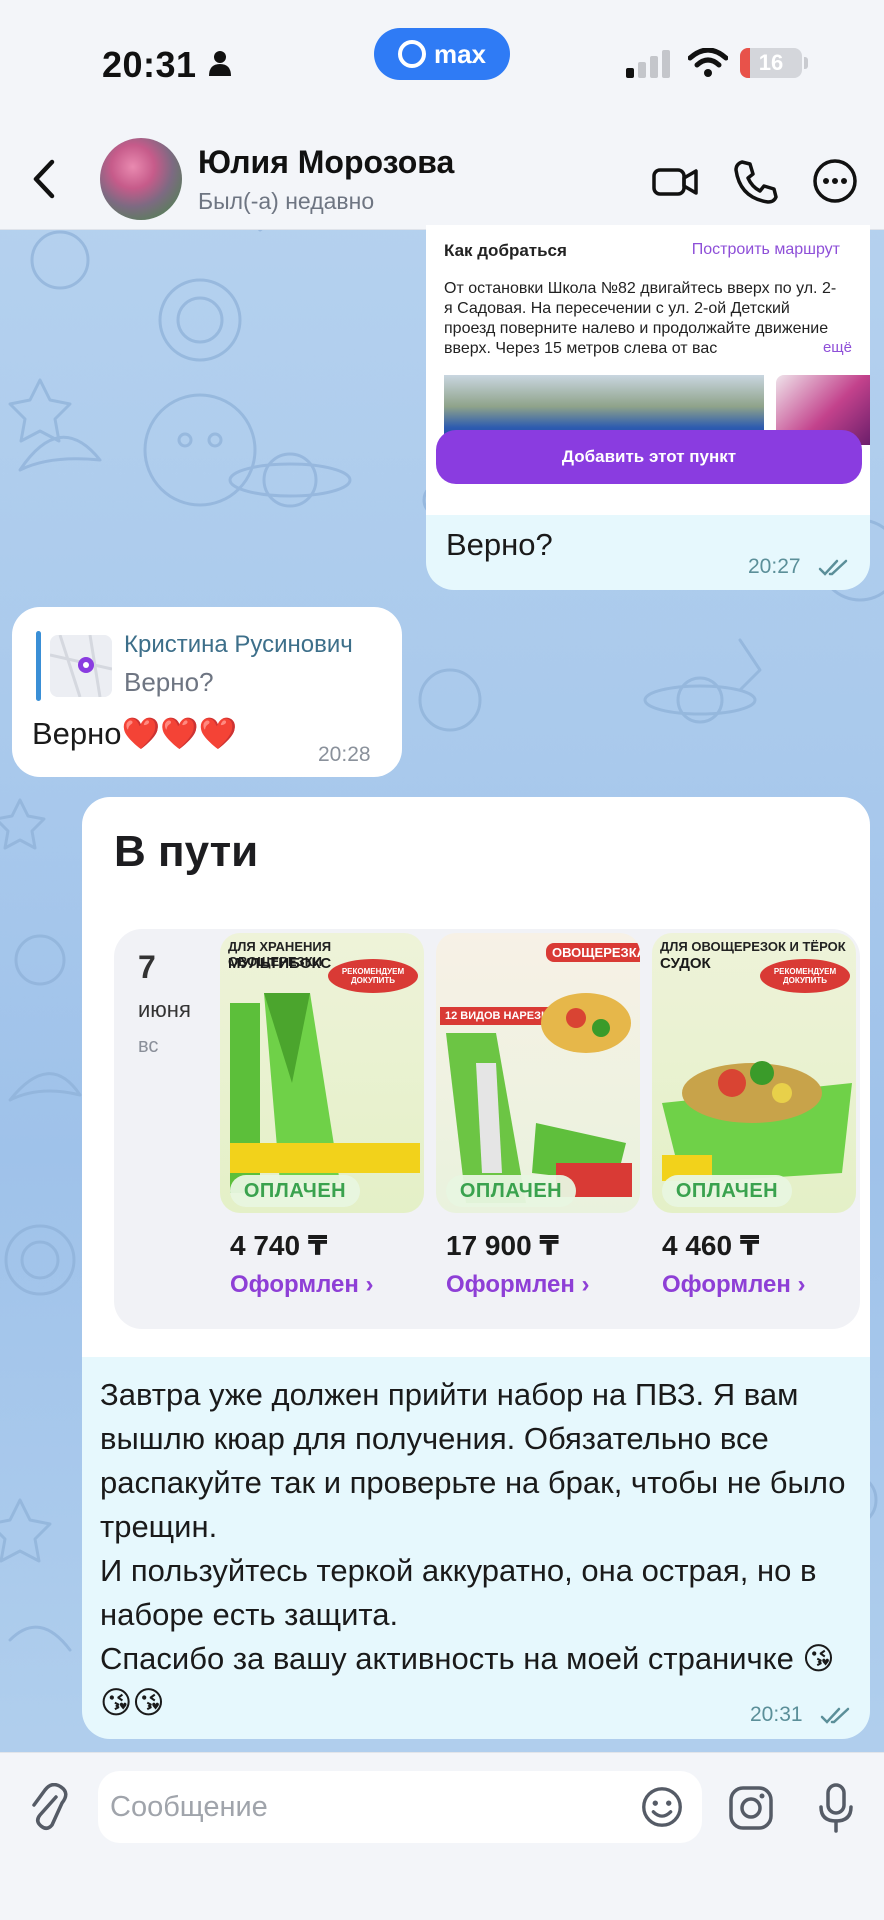  What do you see at coordinates (286, 201) in the screenshot?
I see `contact-status: Был(-а) недавно` at bounding box center [286, 201].